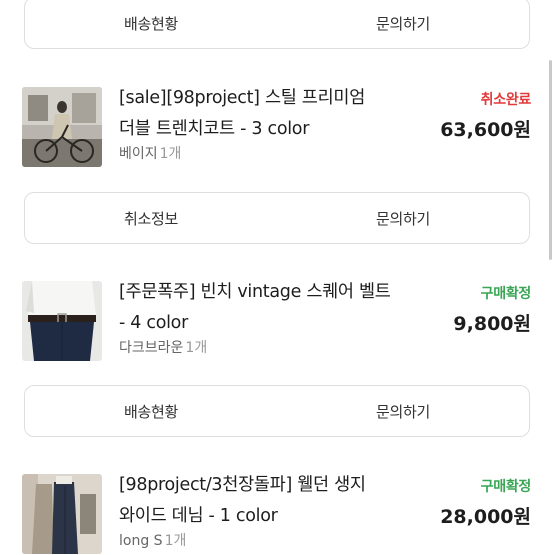 The image size is (555, 555). I want to click on product-option: long S 1개, so click(153, 541).